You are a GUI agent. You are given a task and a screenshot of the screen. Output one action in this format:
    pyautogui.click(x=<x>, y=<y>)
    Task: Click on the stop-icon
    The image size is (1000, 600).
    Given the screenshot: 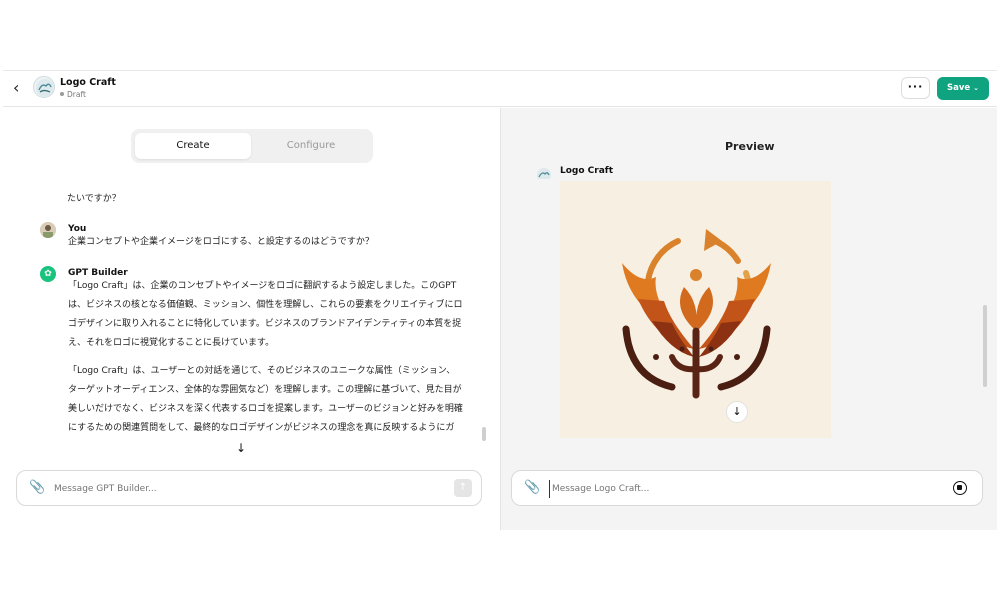 What is the action you would take?
    pyautogui.click(x=959, y=487)
    